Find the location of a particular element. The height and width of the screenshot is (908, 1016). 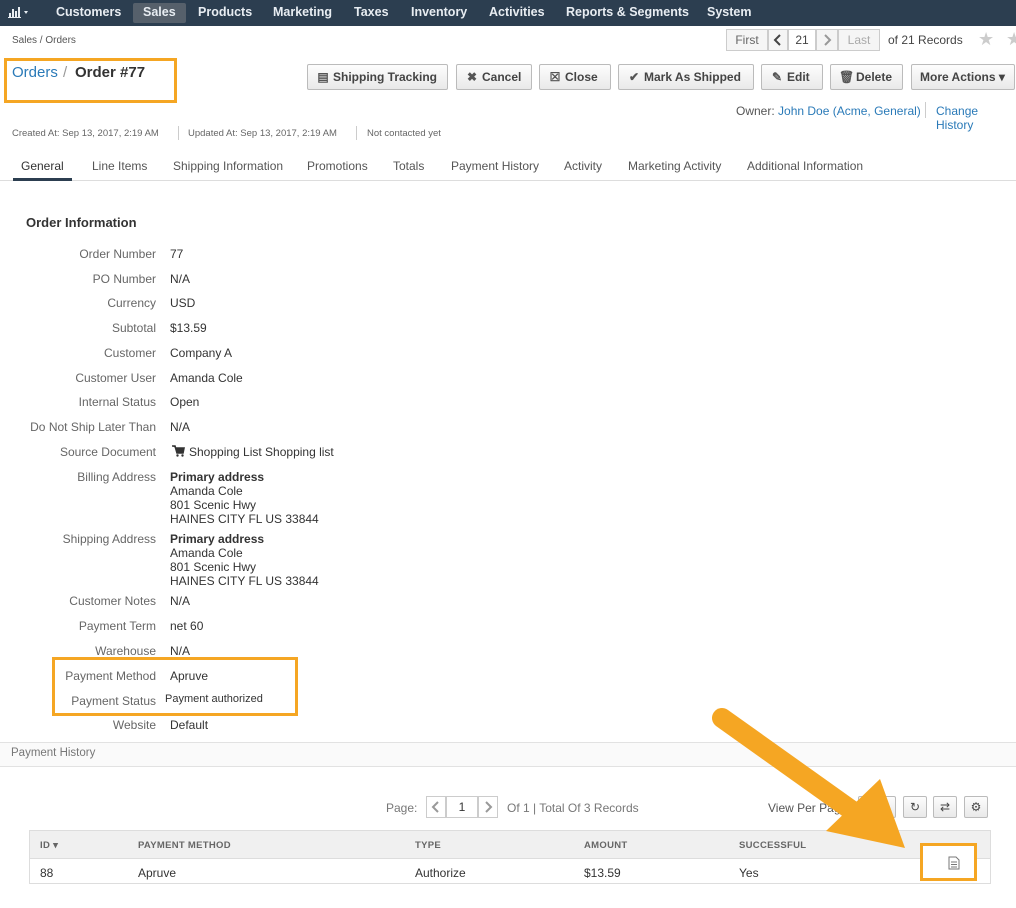

nav-reports-segments: Reports & Segments is located at coordinates (627, 13).